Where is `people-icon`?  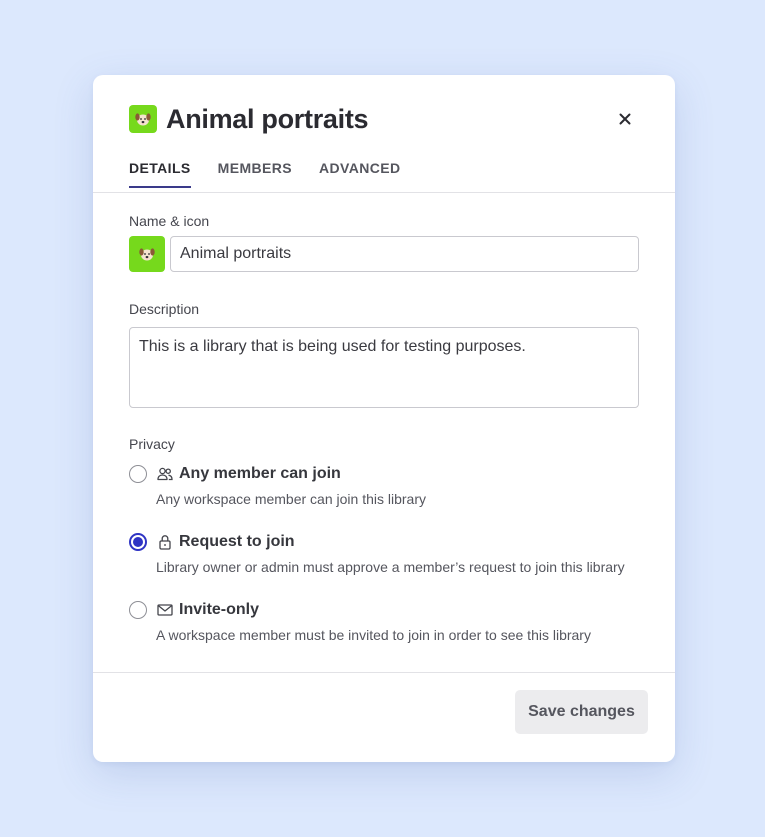 people-icon is located at coordinates (165, 474).